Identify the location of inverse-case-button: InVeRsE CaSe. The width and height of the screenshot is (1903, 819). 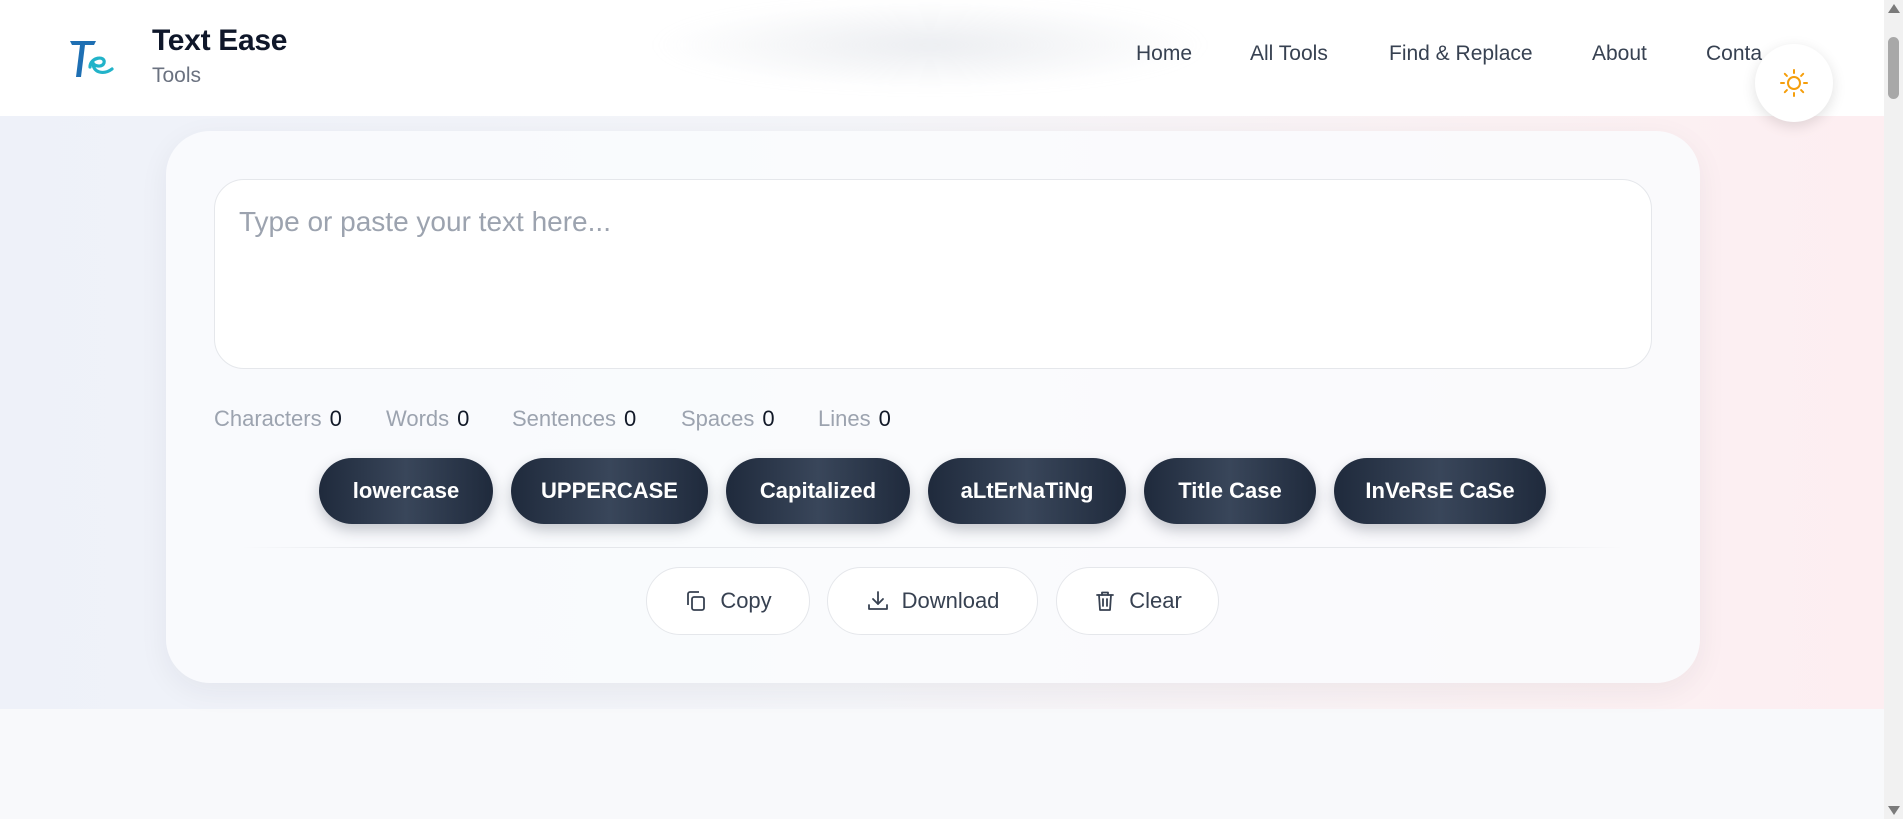
(1440, 491).